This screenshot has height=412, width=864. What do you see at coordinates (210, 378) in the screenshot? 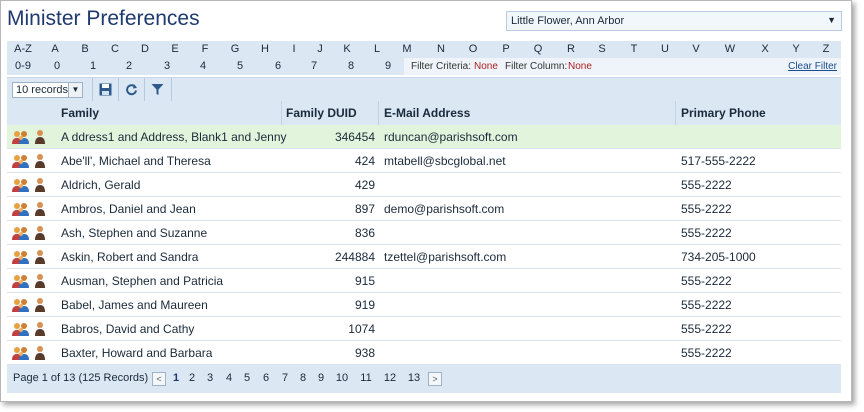
I see `page-link-3: 3` at bounding box center [210, 378].